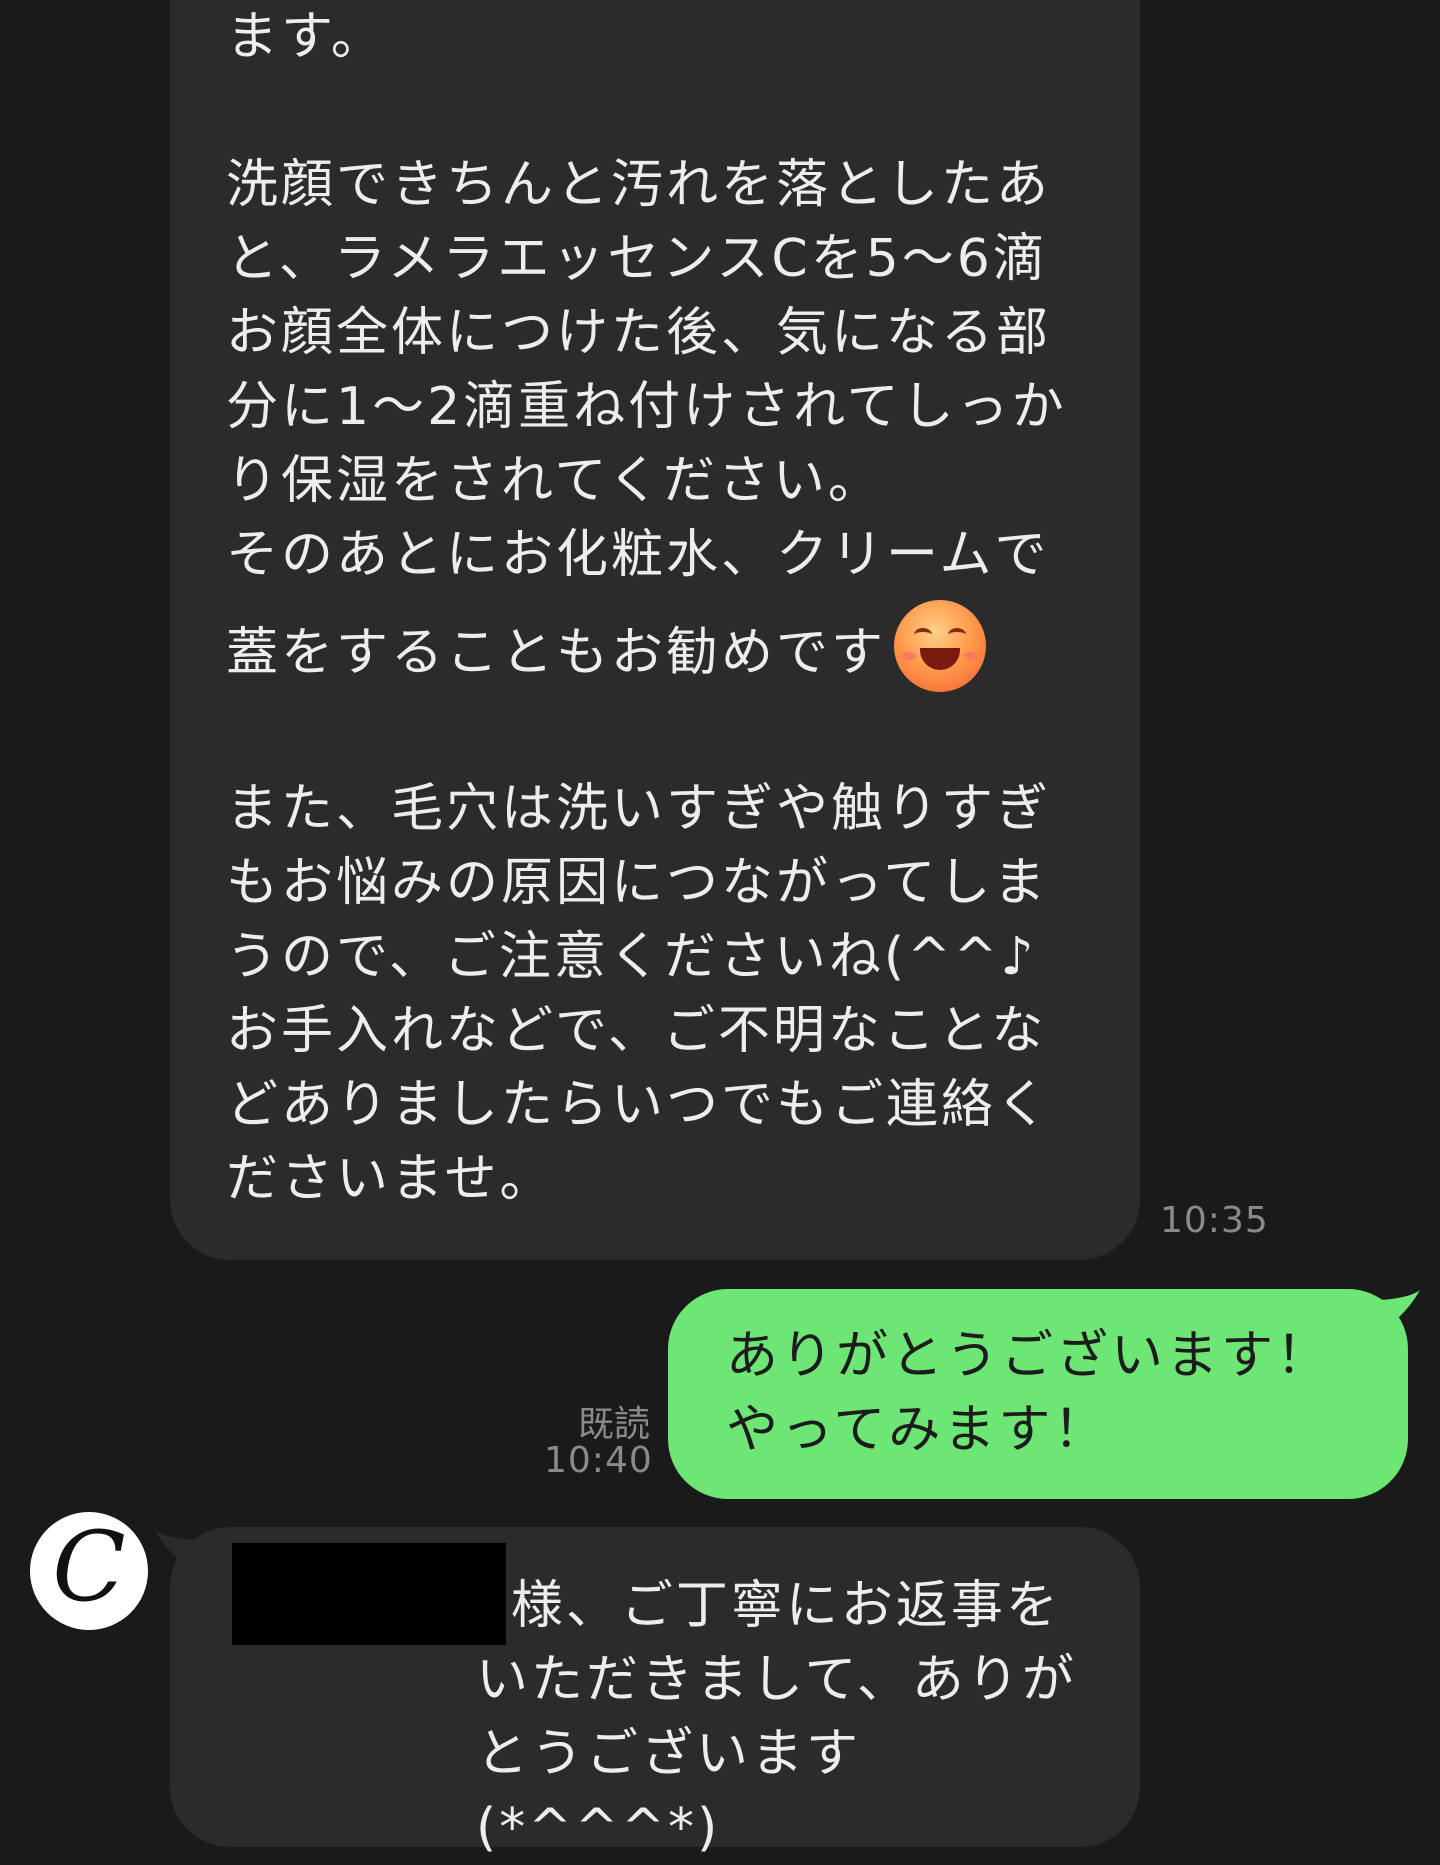  I want to click on message-timestamp: 10:35, so click(1214, 1220).